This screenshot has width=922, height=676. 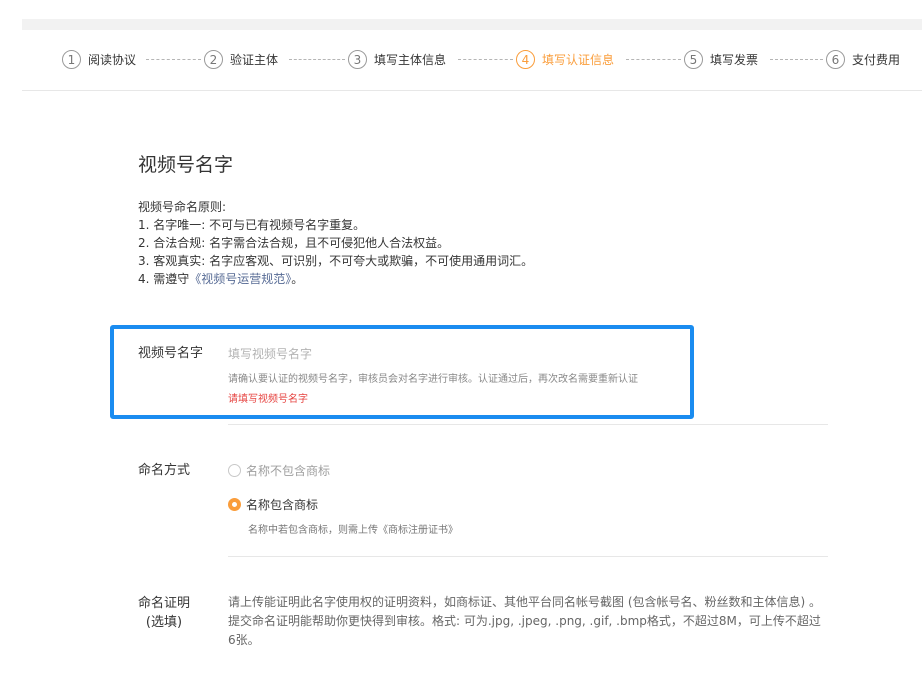 What do you see at coordinates (835, 59) in the screenshot?
I see `step-number: 6` at bounding box center [835, 59].